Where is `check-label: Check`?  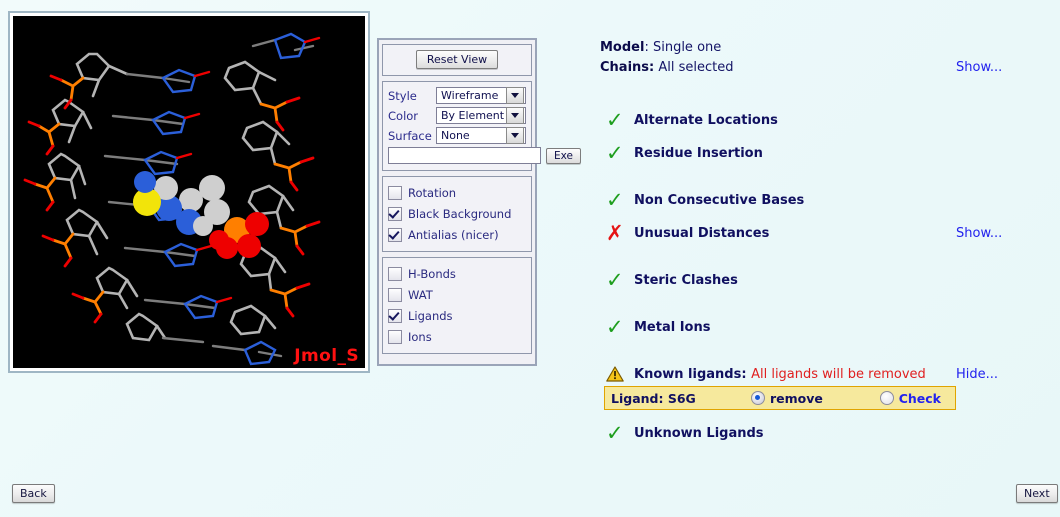
check-label: Check is located at coordinates (920, 398).